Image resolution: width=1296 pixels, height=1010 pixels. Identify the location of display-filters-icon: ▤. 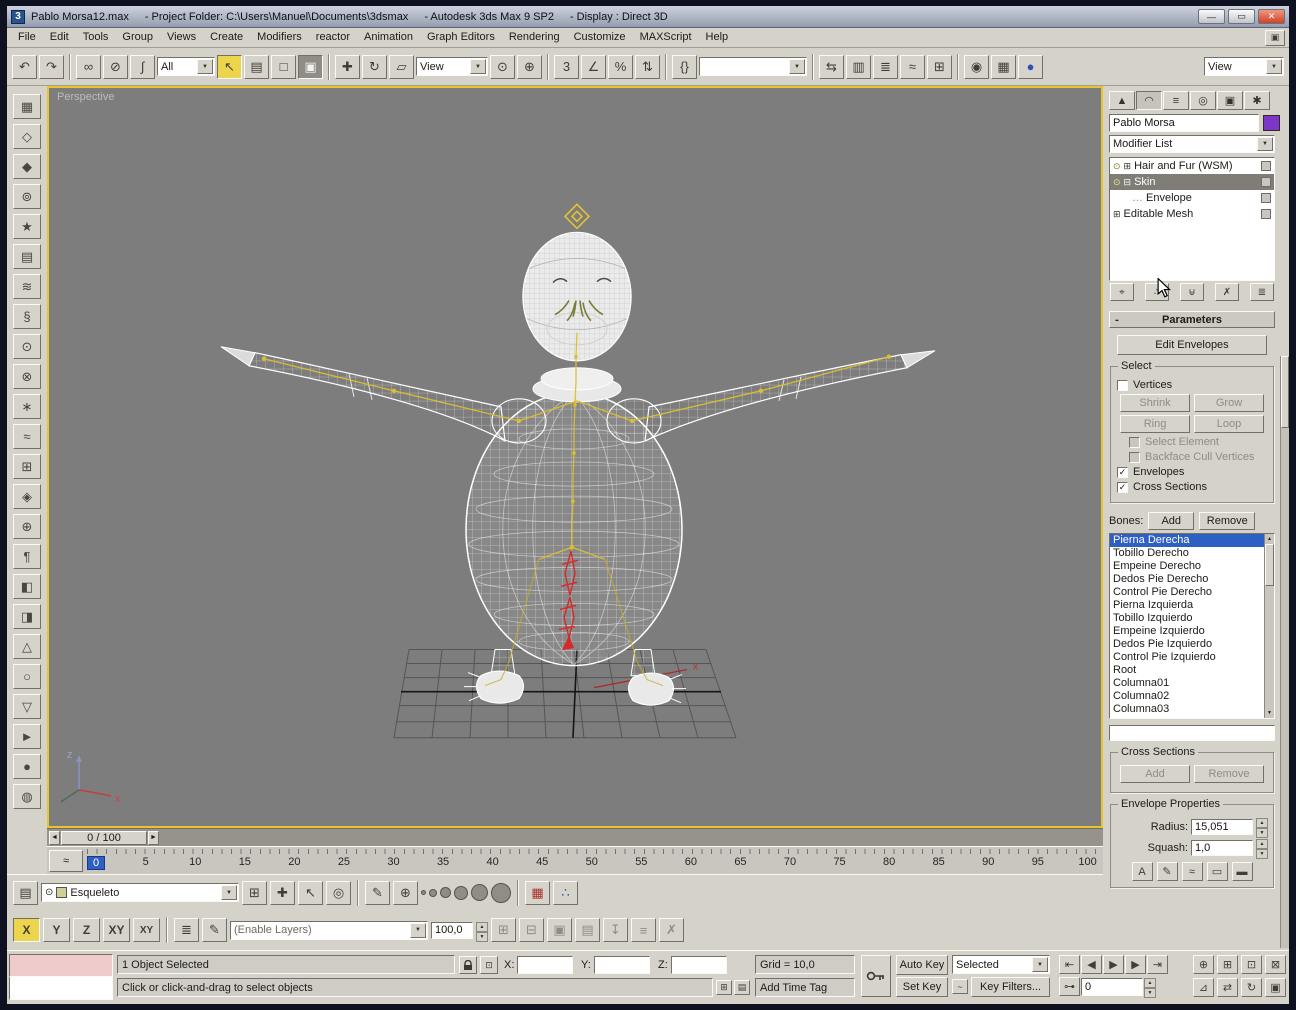
(25, 892).